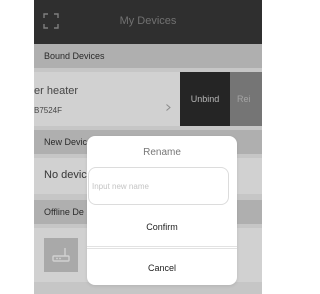 Image resolution: width=320 pixels, height=294 pixels. I want to click on dialog-title: Rename, so click(162, 152).